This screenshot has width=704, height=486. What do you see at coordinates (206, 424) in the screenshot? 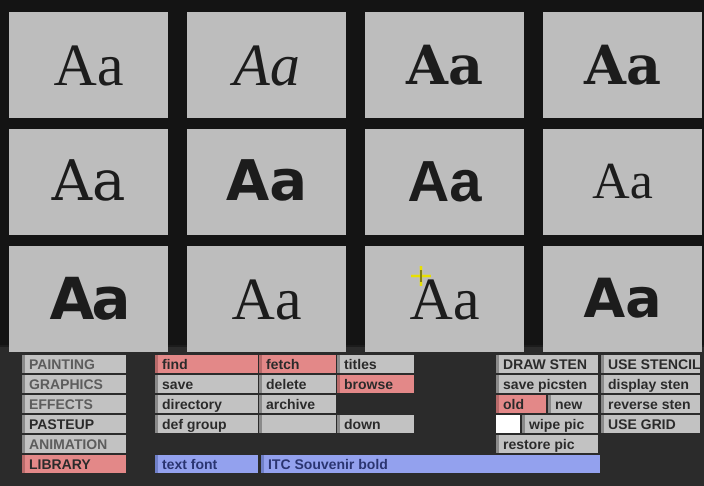
I see `panel-button: def group` at bounding box center [206, 424].